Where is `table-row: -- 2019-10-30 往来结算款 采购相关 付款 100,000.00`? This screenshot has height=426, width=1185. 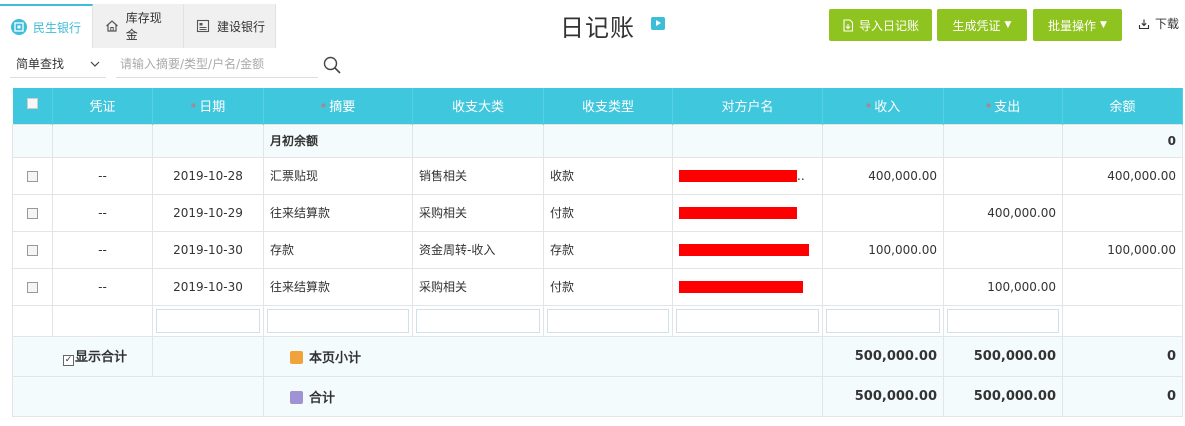 table-row: -- 2019-10-30 往来结算款 采购相关 付款 100,000.00 is located at coordinates (597, 286).